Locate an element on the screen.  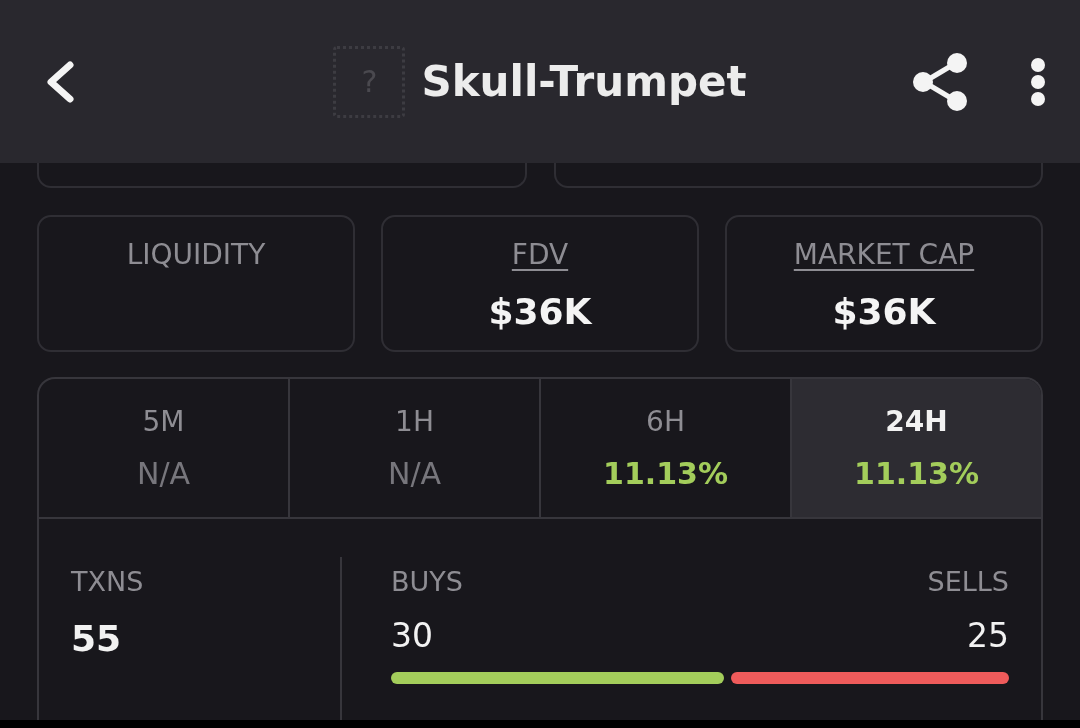
share-button is located at coordinates (940, 81).